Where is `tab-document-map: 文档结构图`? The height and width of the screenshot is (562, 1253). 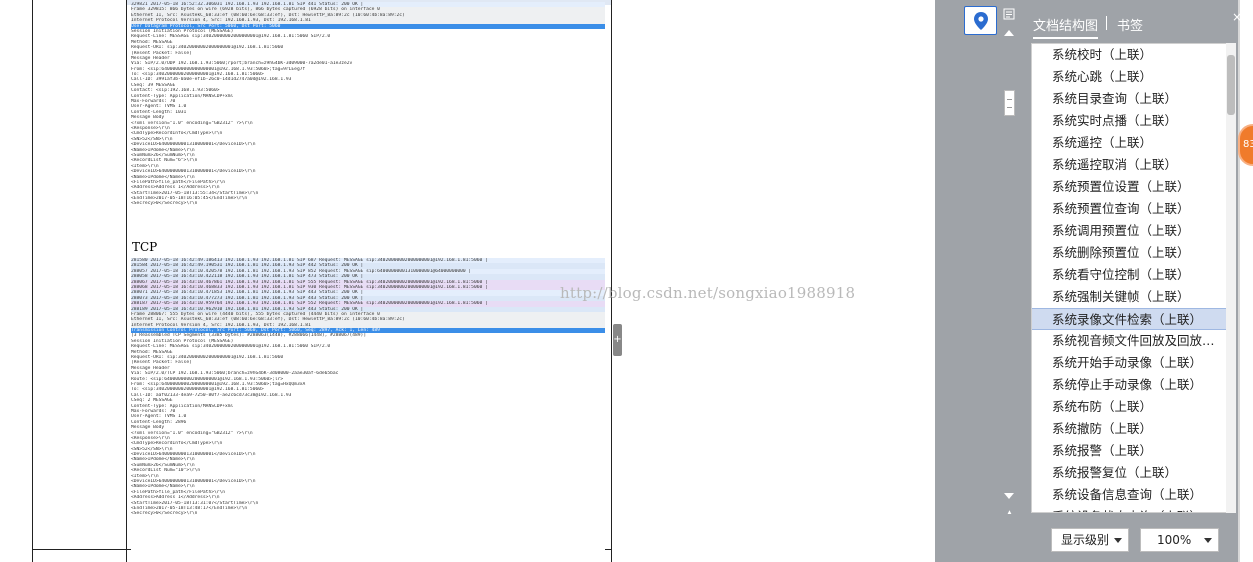 tab-document-map: 文档结构图 is located at coordinates (1066, 27).